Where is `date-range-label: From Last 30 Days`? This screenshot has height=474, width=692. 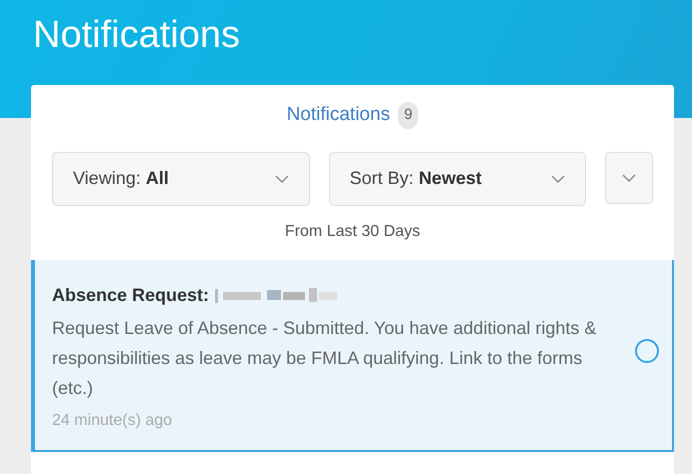
date-range-label: From Last 30 Days is located at coordinates (352, 232).